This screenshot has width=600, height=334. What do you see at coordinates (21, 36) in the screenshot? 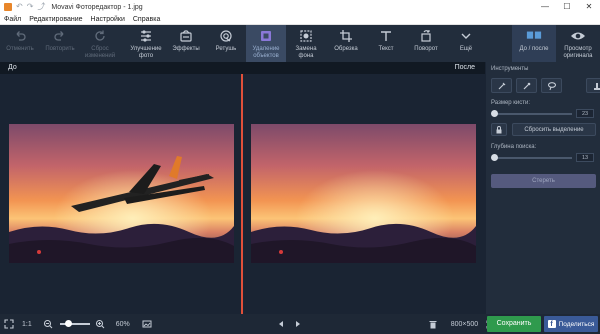
I see `undo-icon` at bounding box center [21, 36].